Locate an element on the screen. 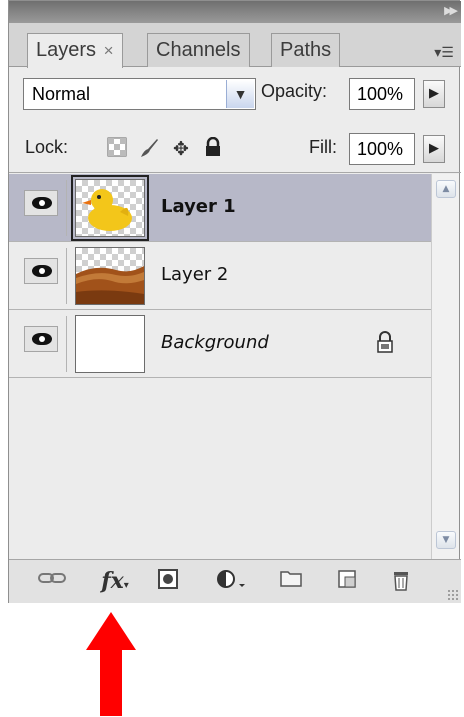 The image size is (464, 717). layer-thumbnail-duck is located at coordinates (110, 208).